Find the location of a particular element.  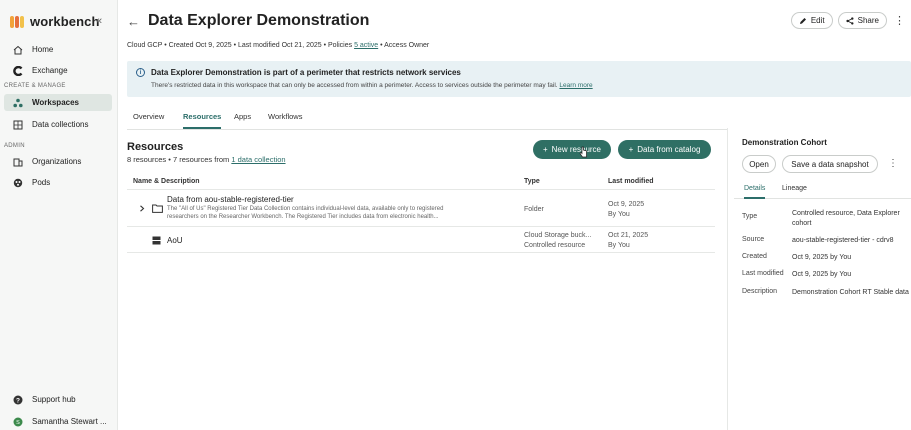

mouse-cursor-icon is located at coordinates (583, 152).